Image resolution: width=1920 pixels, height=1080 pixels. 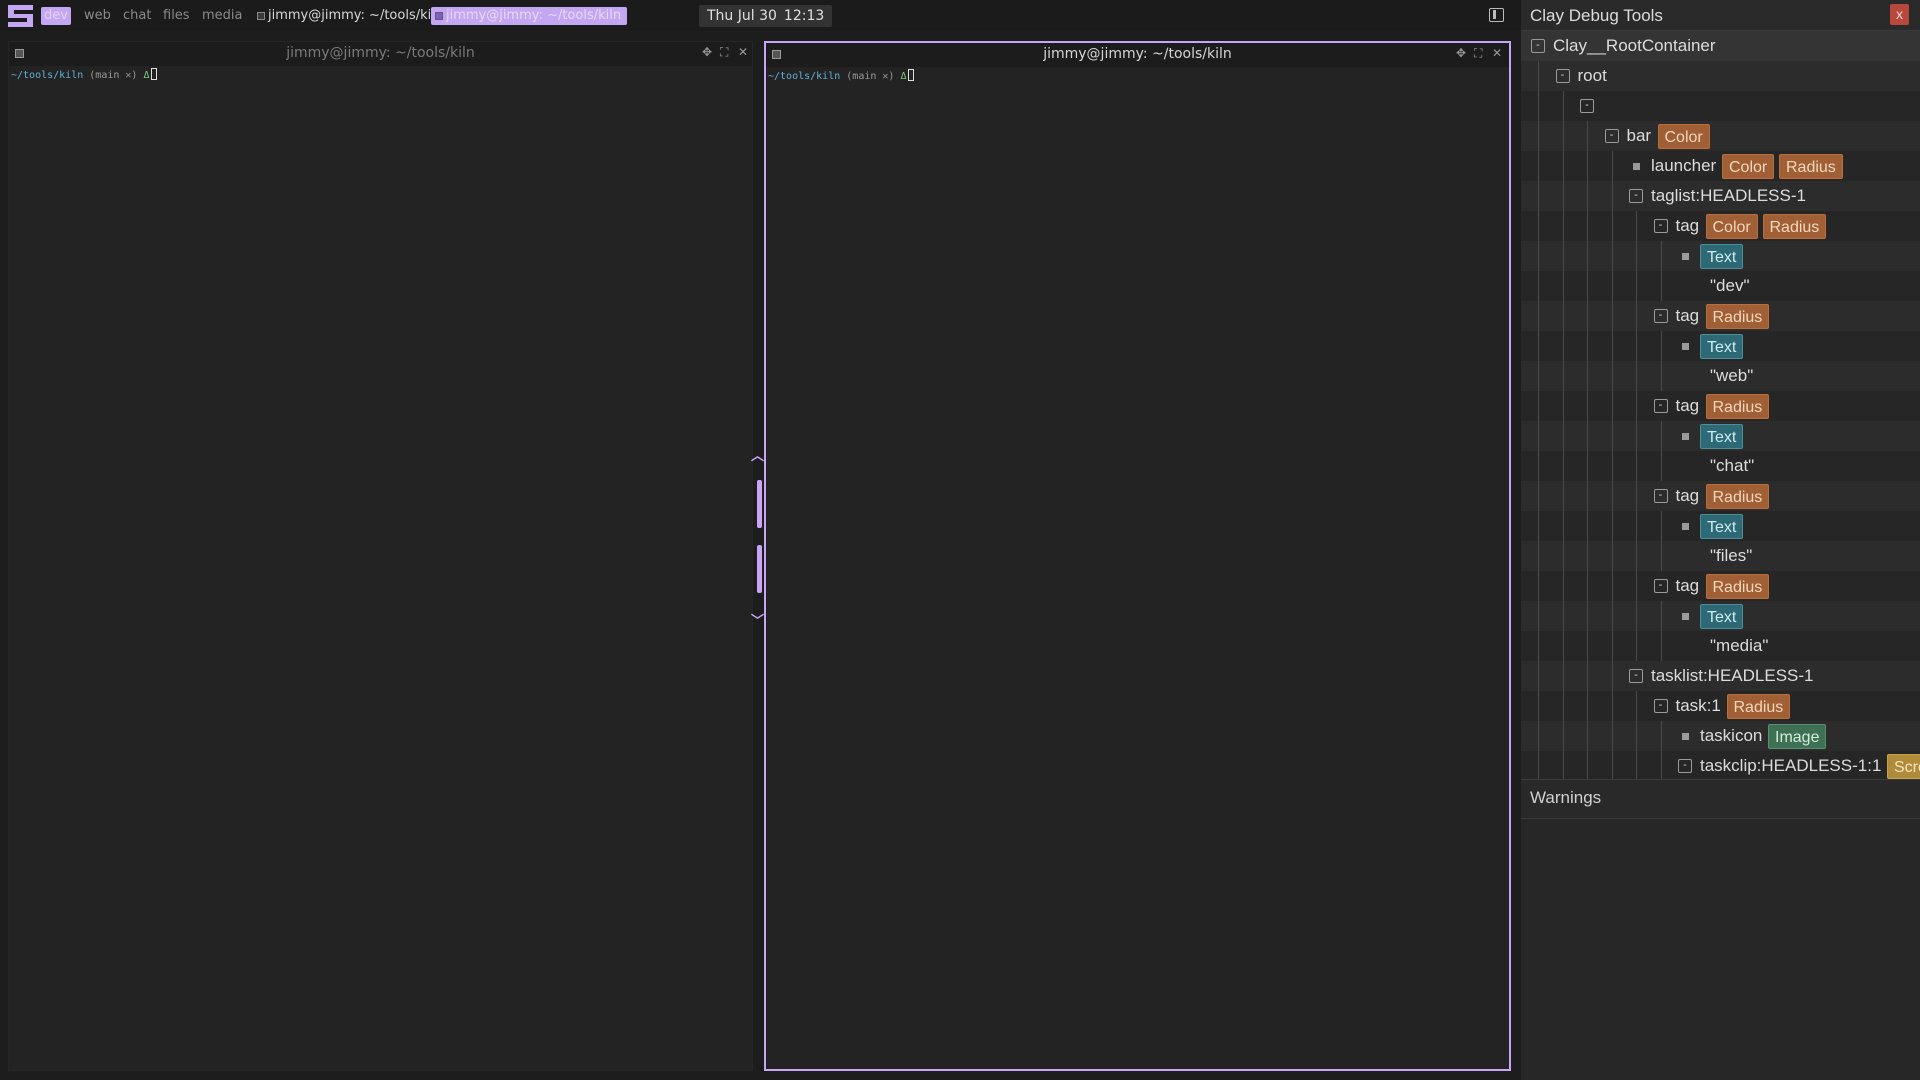 I want to click on prompt-cwd: ~/tools/kiln, so click(x=47, y=75).